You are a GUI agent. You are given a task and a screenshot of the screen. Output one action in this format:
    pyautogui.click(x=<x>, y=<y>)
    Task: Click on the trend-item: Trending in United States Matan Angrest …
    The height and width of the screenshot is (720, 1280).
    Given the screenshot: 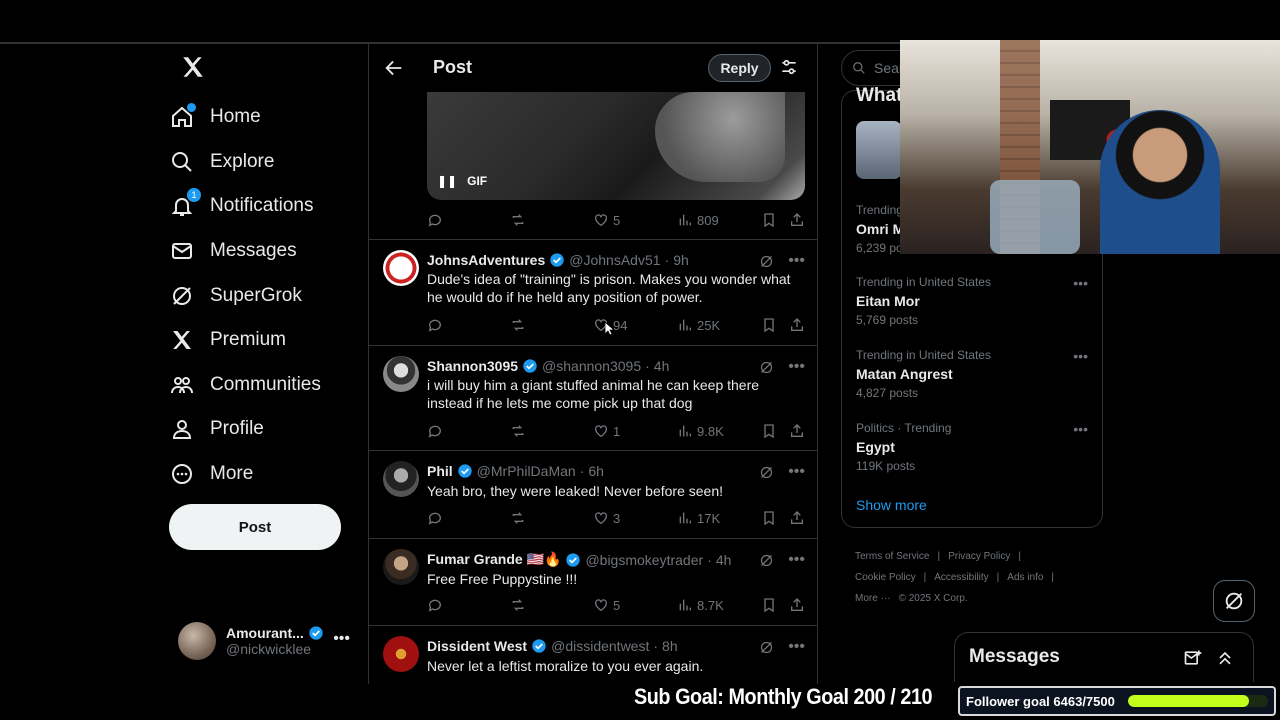 What is the action you would take?
    pyautogui.click(x=976, y=374)
    